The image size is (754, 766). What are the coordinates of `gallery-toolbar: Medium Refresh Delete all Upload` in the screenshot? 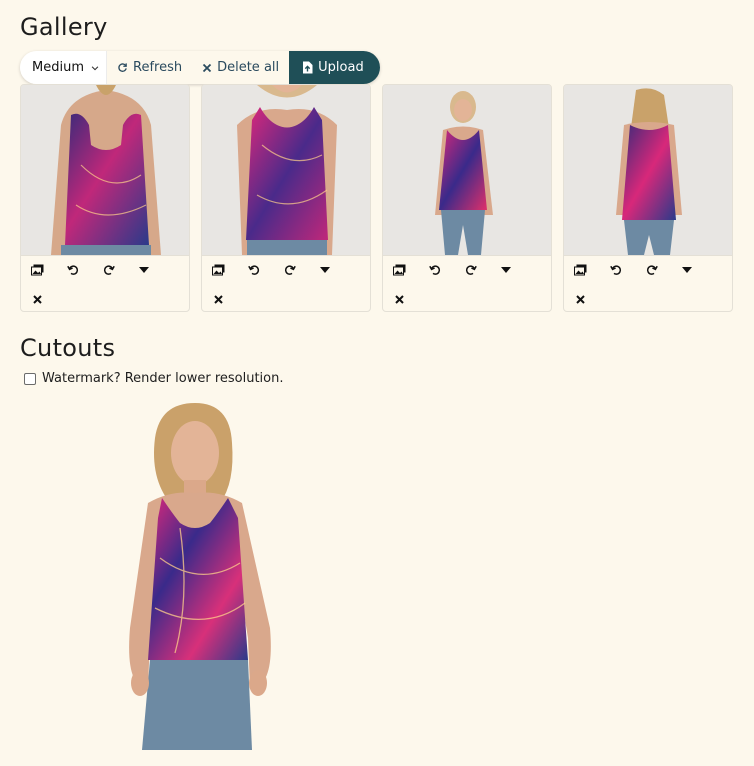 It's located at (200, 67).